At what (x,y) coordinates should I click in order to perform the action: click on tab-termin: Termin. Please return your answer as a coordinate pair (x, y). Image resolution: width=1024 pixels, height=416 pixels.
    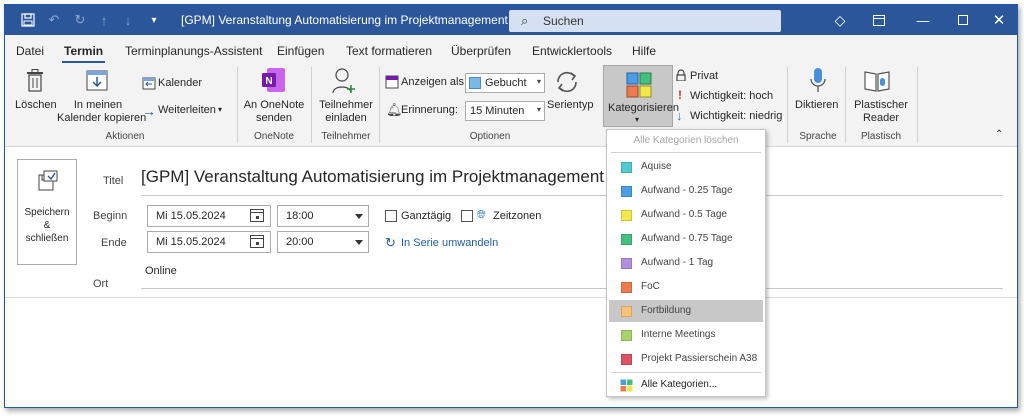
    Looking at the image, I should click on (83, 54).